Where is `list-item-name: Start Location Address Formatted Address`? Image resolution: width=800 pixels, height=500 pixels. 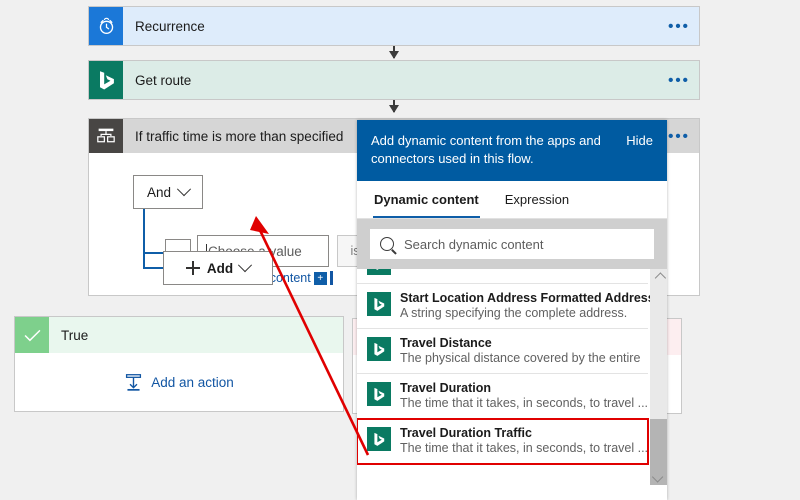
list-item-name: Start Location Address Formatted Address is located at coordinates (527, 298).